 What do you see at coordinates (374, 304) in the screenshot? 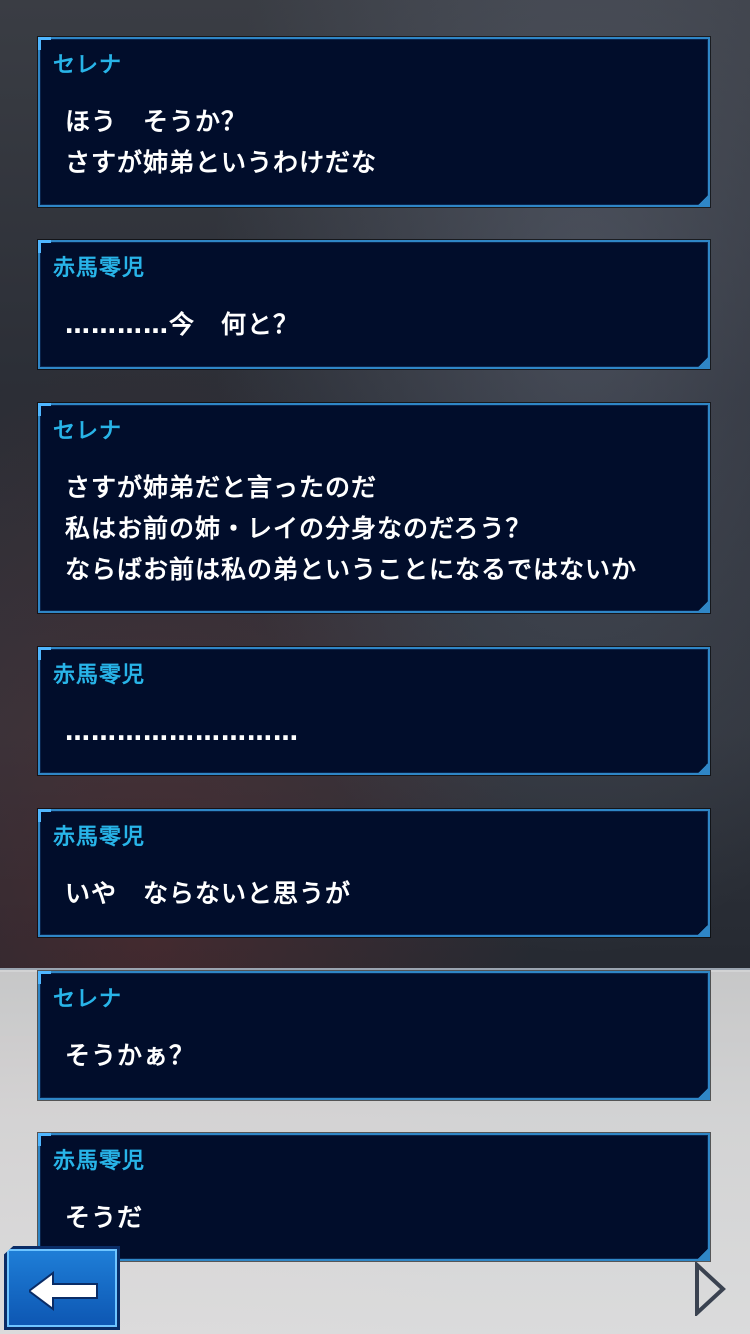
I see `dialogue-entry: 赤馬零児 …………今 何と？` at bounding box center [374, 304].